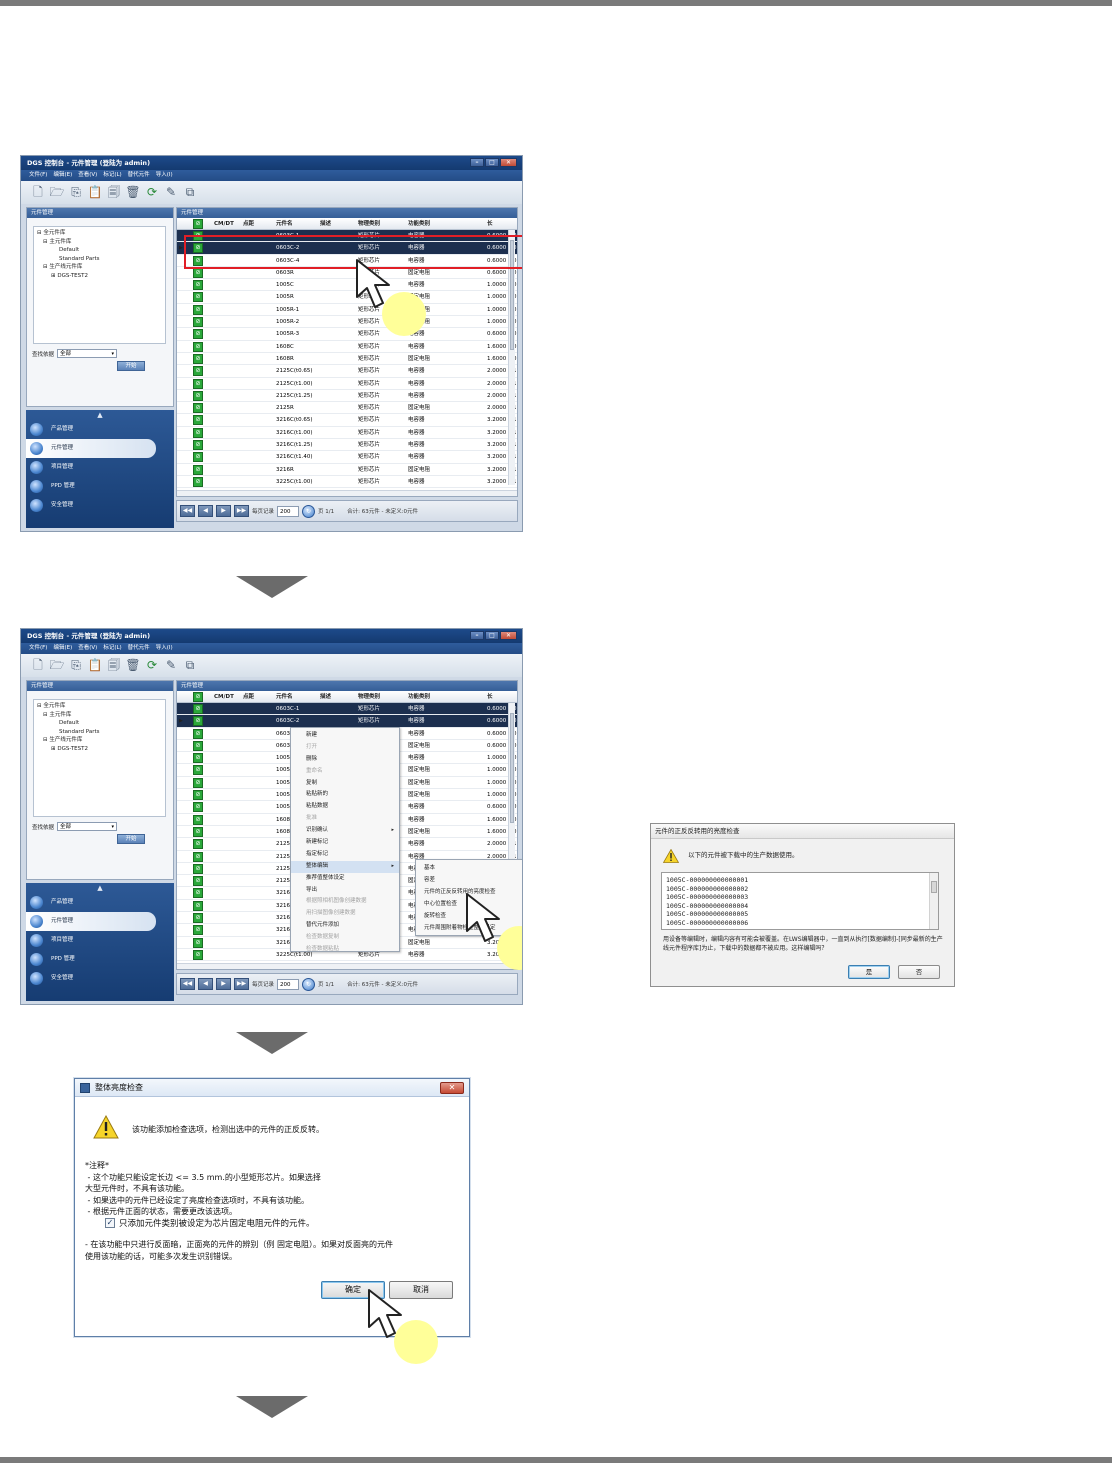 This screenshot has width=1112, height=1463. I want to click on table-row: ▶⊘0603C-2矩形芯片电容器0.60000, so click(347, 721).